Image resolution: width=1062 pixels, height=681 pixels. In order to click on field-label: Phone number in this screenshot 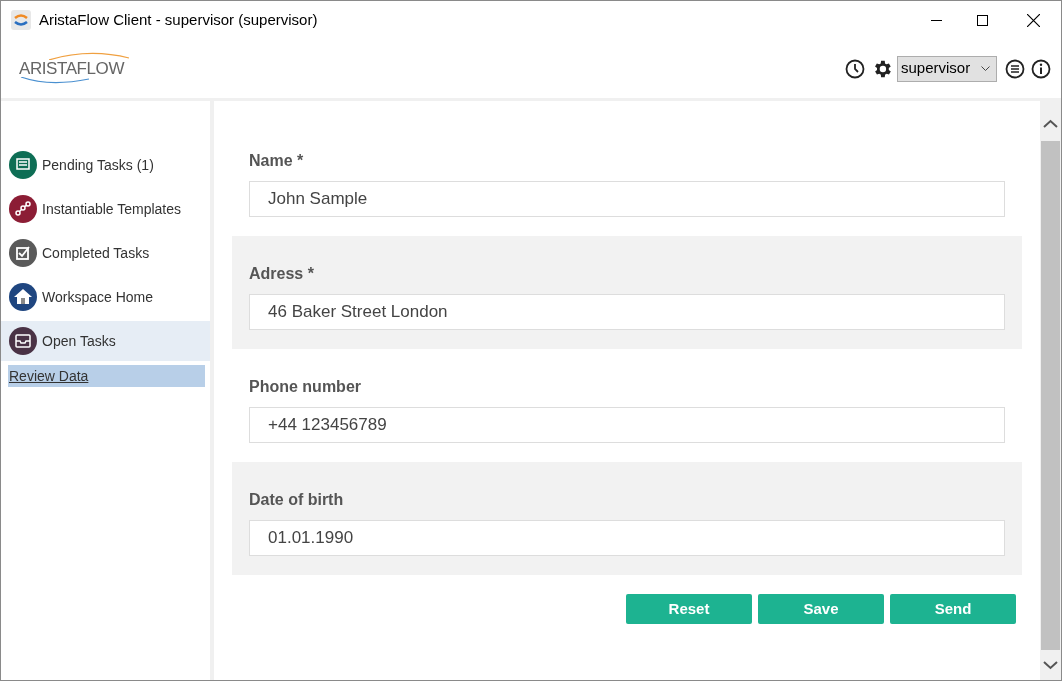, I will do `click(305, 387)`.